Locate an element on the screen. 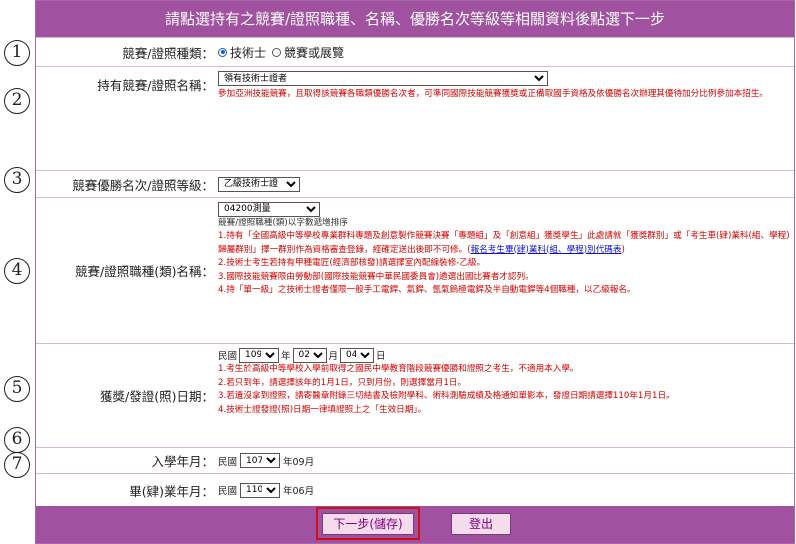  row-grad-date: 畢(肄)業年月： 民國 110 年06月 is located at coordinates (415, 489).